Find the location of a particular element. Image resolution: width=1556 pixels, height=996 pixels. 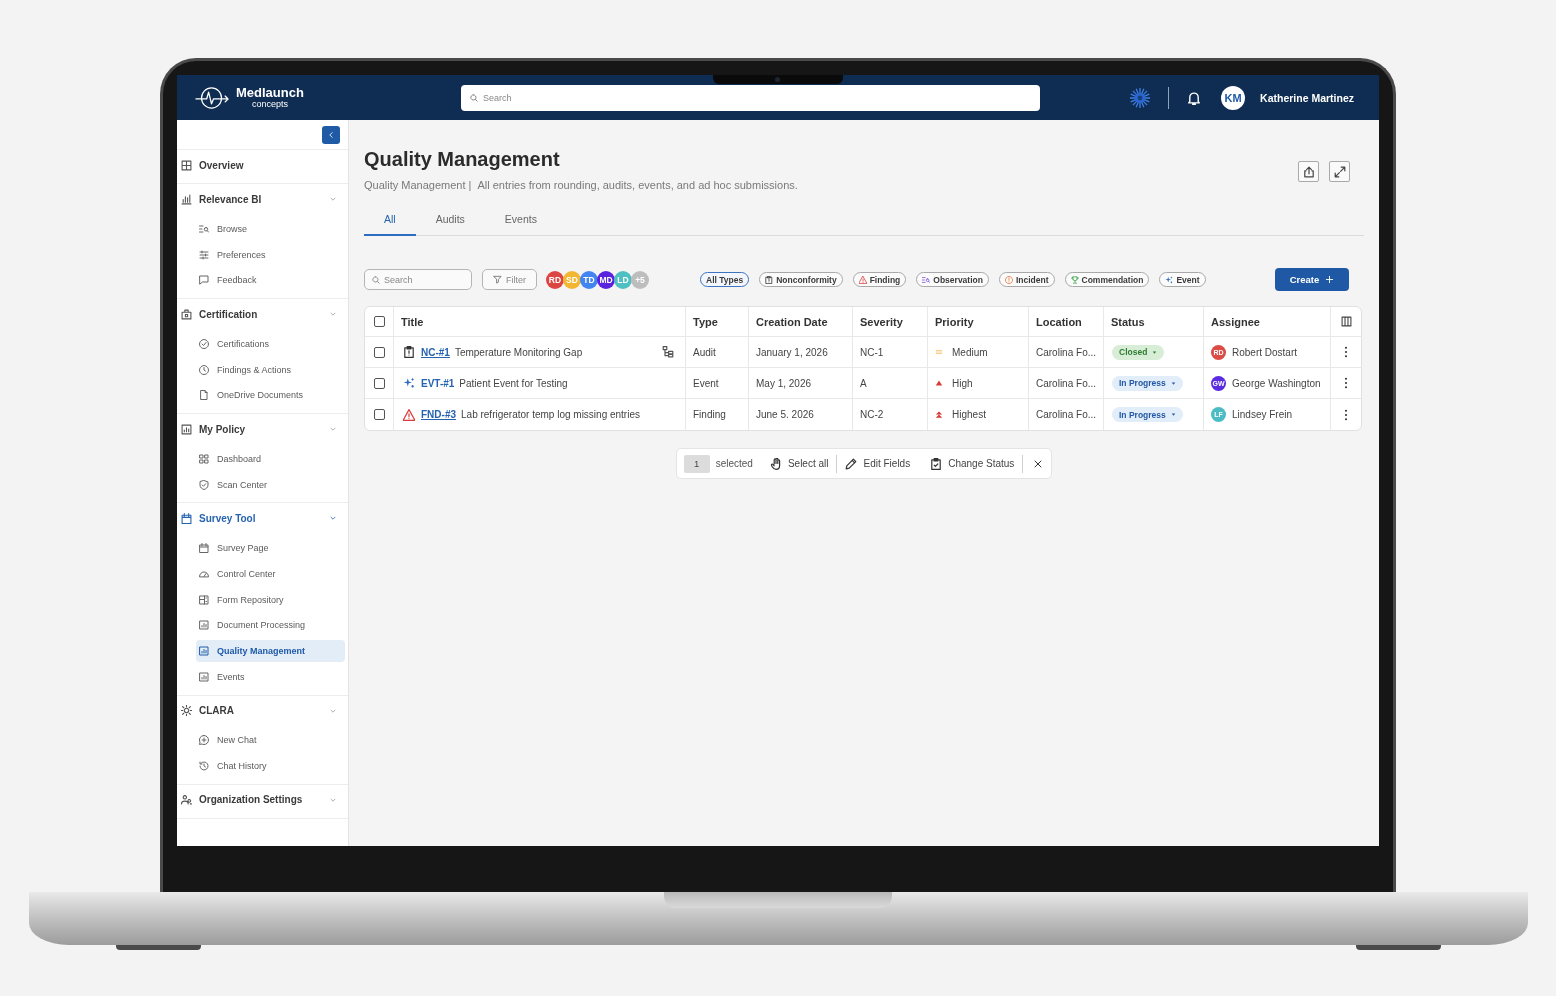

sidebar-item: Feedback is located at coordinates (270, 280).